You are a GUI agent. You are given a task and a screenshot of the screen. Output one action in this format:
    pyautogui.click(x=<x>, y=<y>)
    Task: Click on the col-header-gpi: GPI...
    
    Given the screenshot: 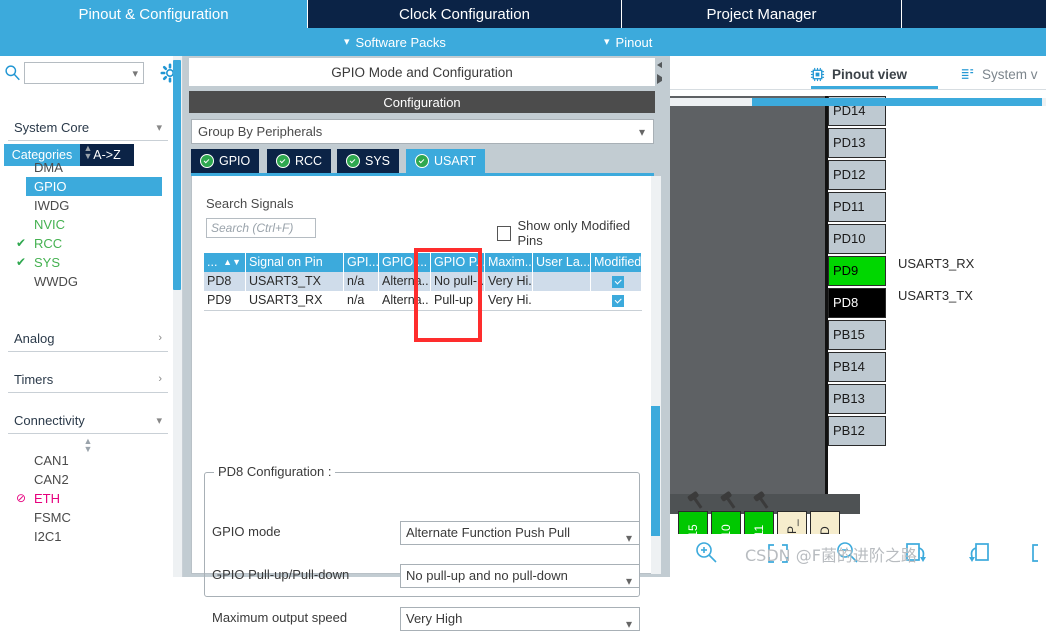 What is the action you would take?
    pyautogui.click(x=361, y=262)
    